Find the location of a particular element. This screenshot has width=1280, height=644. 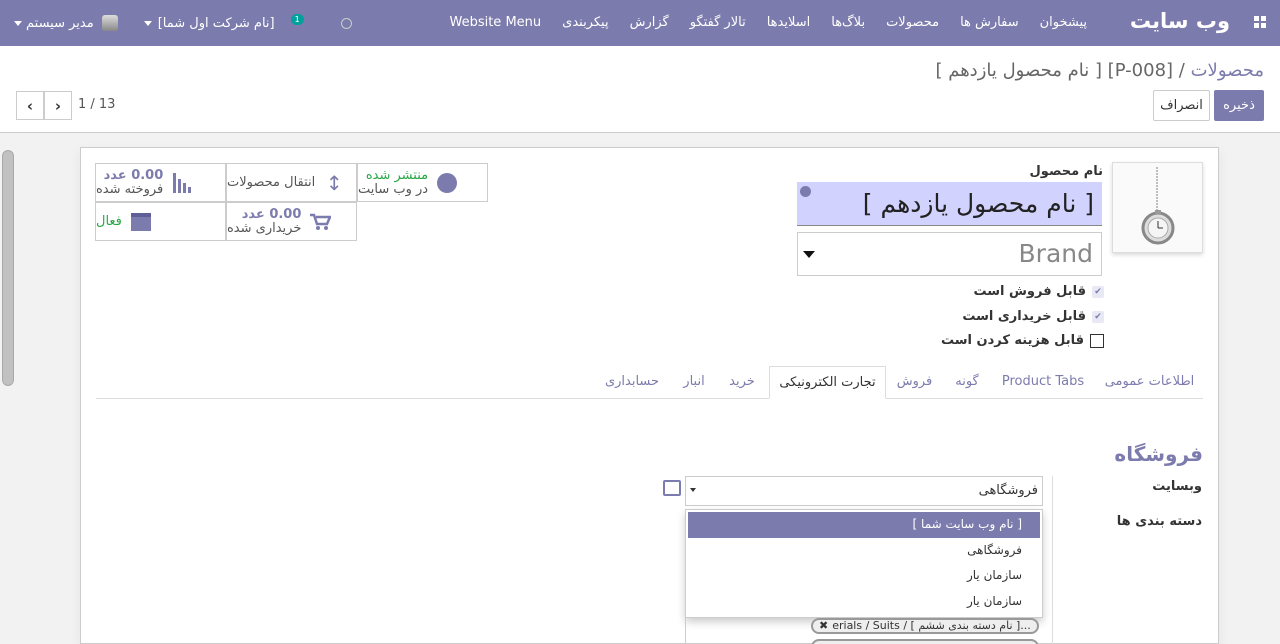

company-switcher: [نام شرکت اول شما] is located at coordinates (216, 23).